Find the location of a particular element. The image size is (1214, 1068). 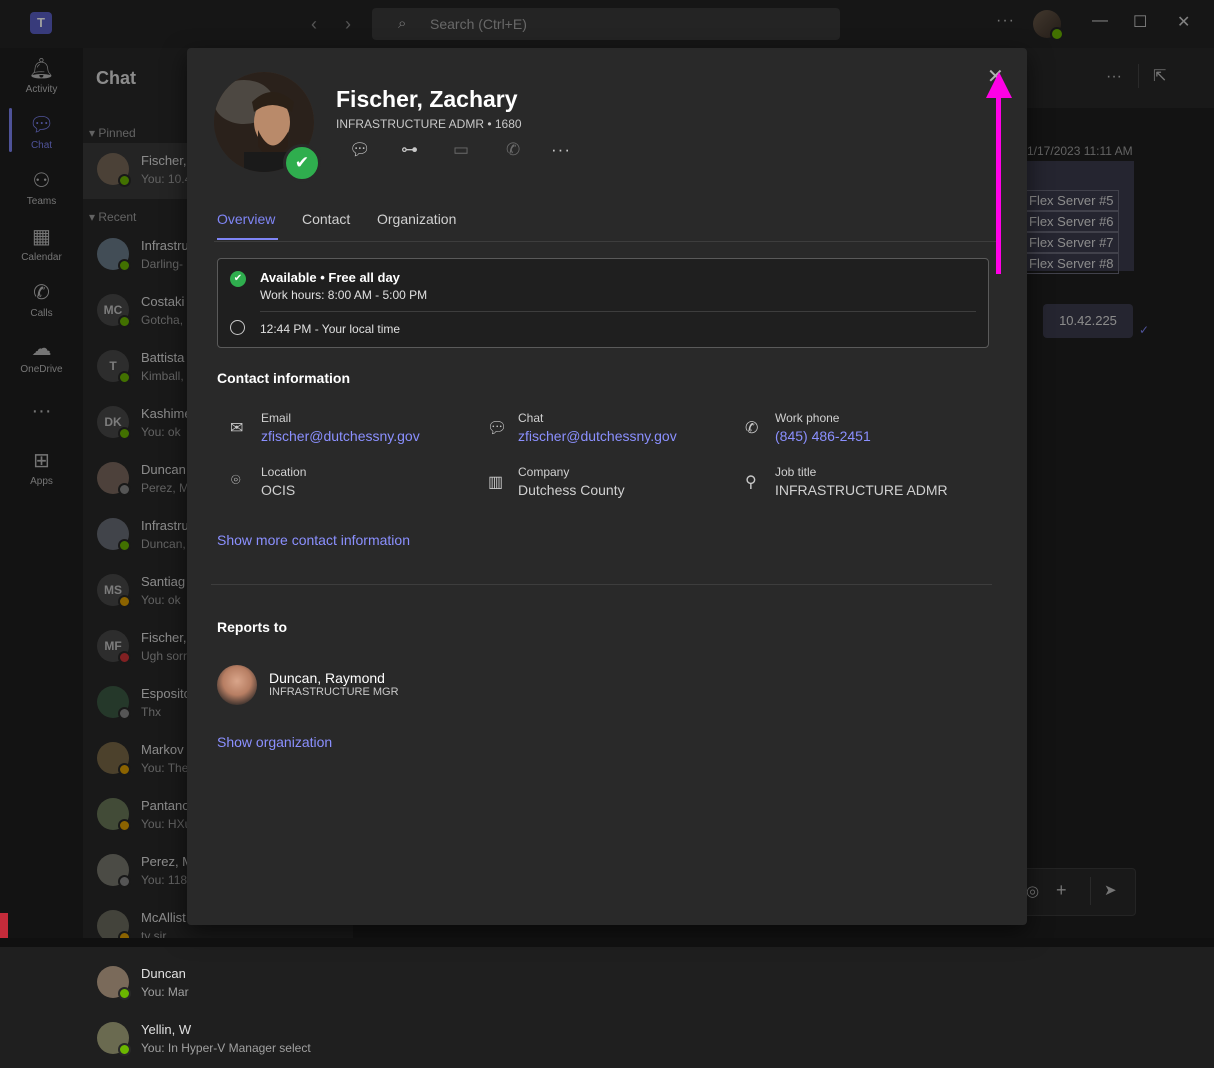

reports-to-heading: Reports to is located at coordinates (252, 627).